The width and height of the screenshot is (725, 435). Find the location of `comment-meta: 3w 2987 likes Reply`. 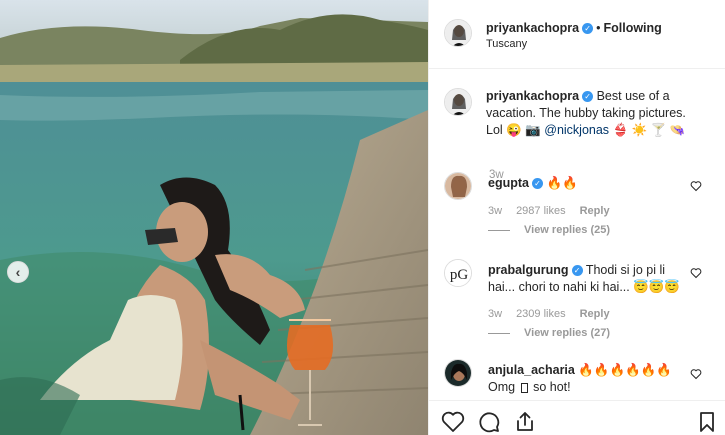

comment-meta: 3w 2987 likes Reply is located at coordinates (556, 211).